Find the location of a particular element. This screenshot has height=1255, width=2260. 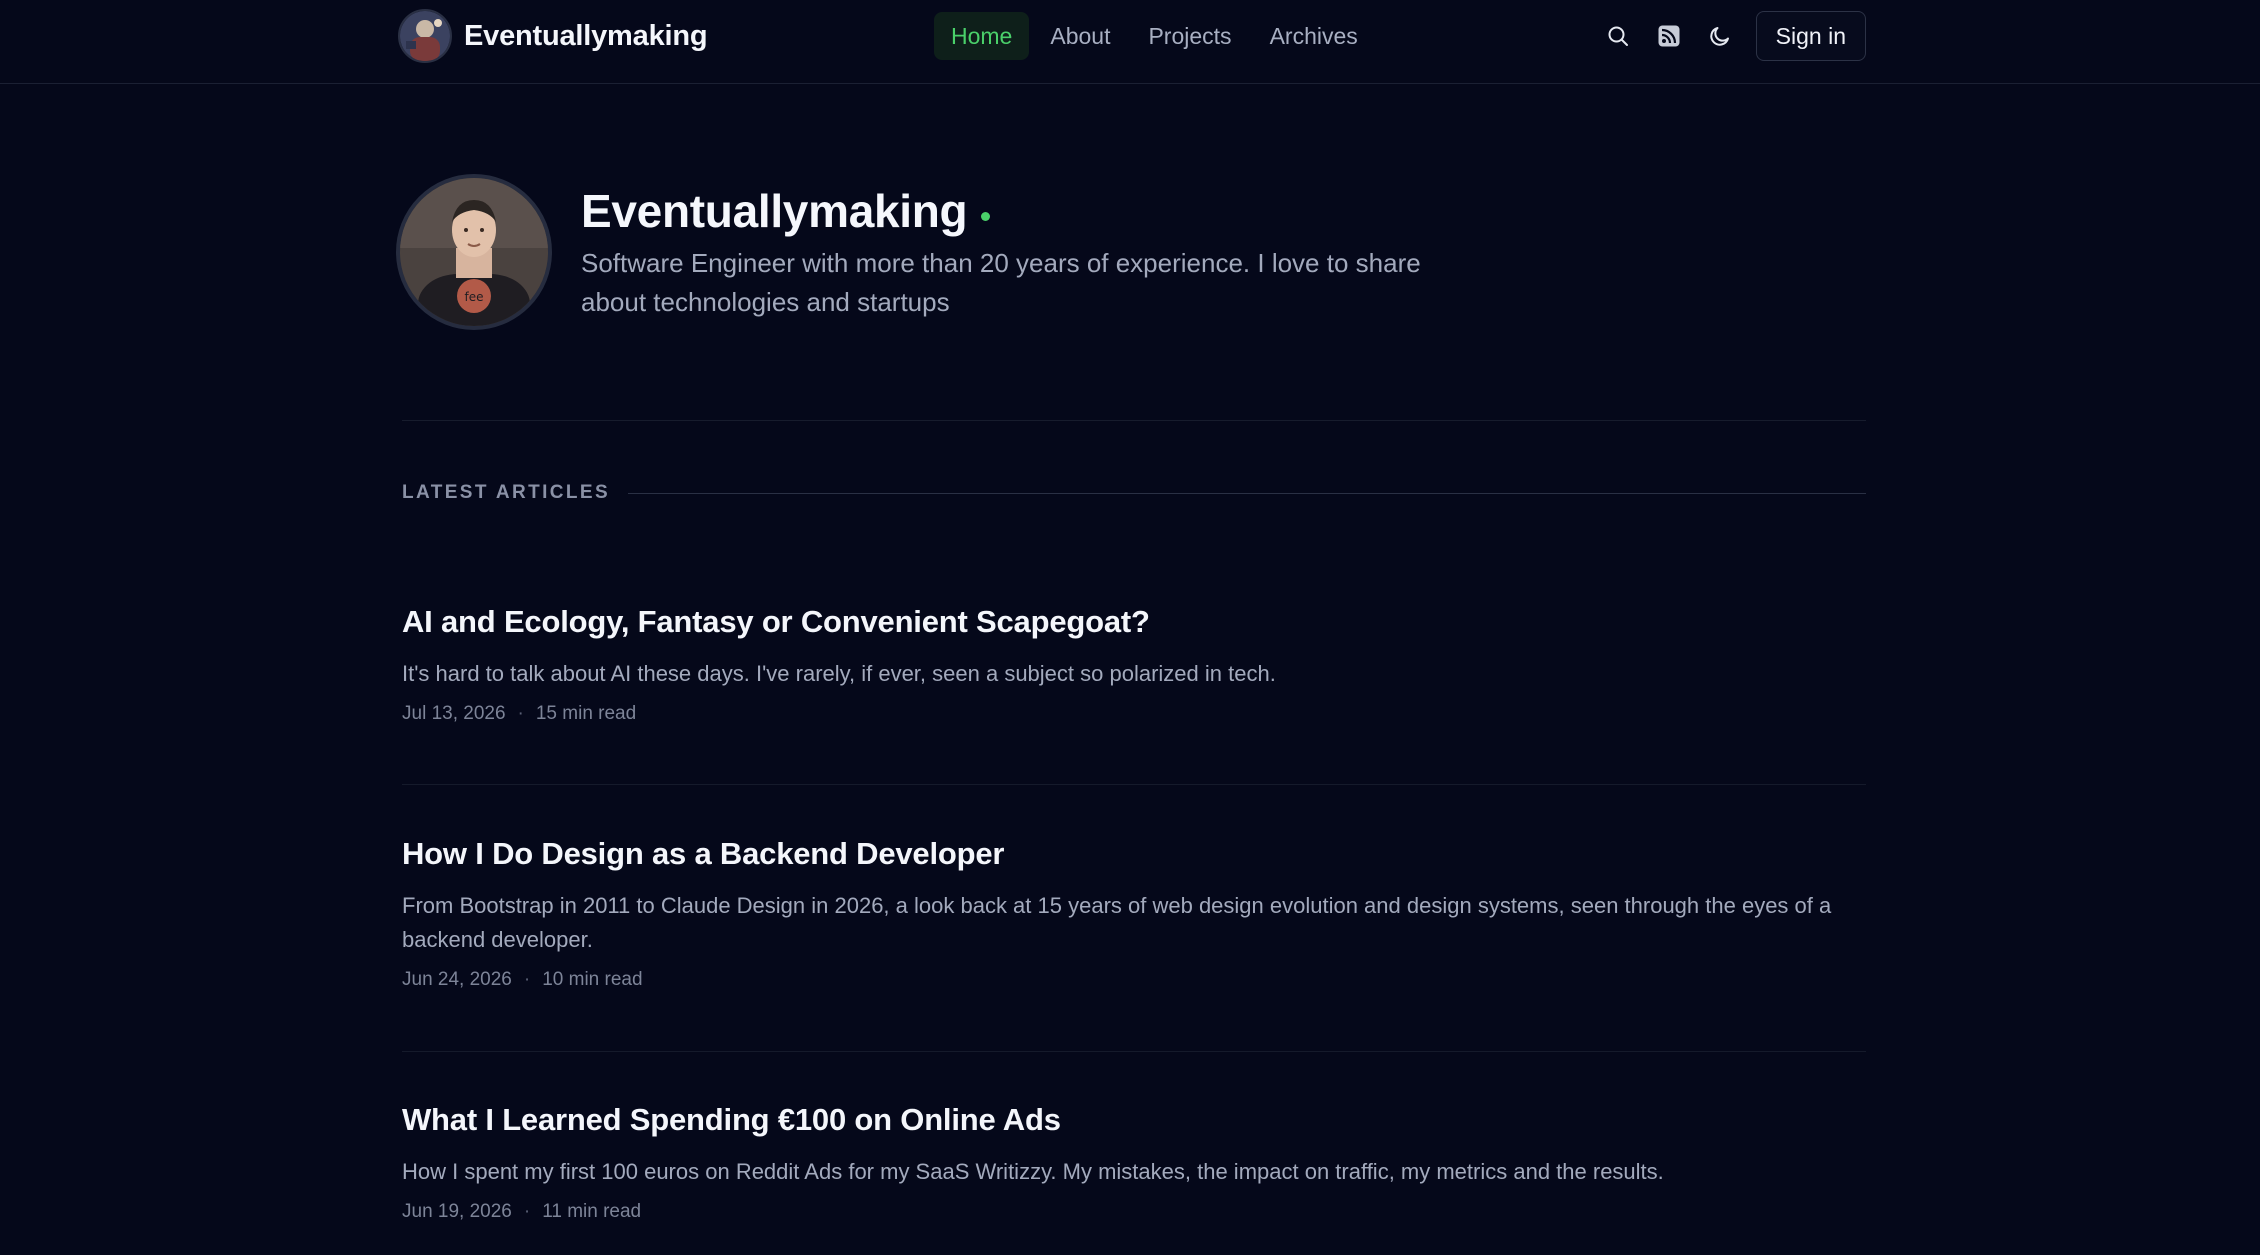

moon-icon is located at coordinates (1720, 36).